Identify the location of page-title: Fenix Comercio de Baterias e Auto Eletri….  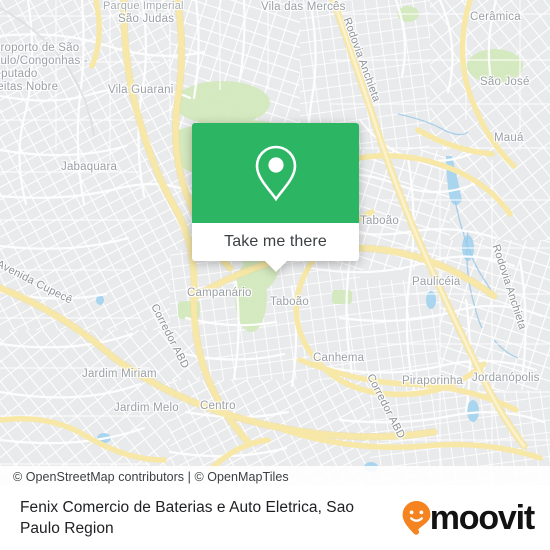
(187, 517).